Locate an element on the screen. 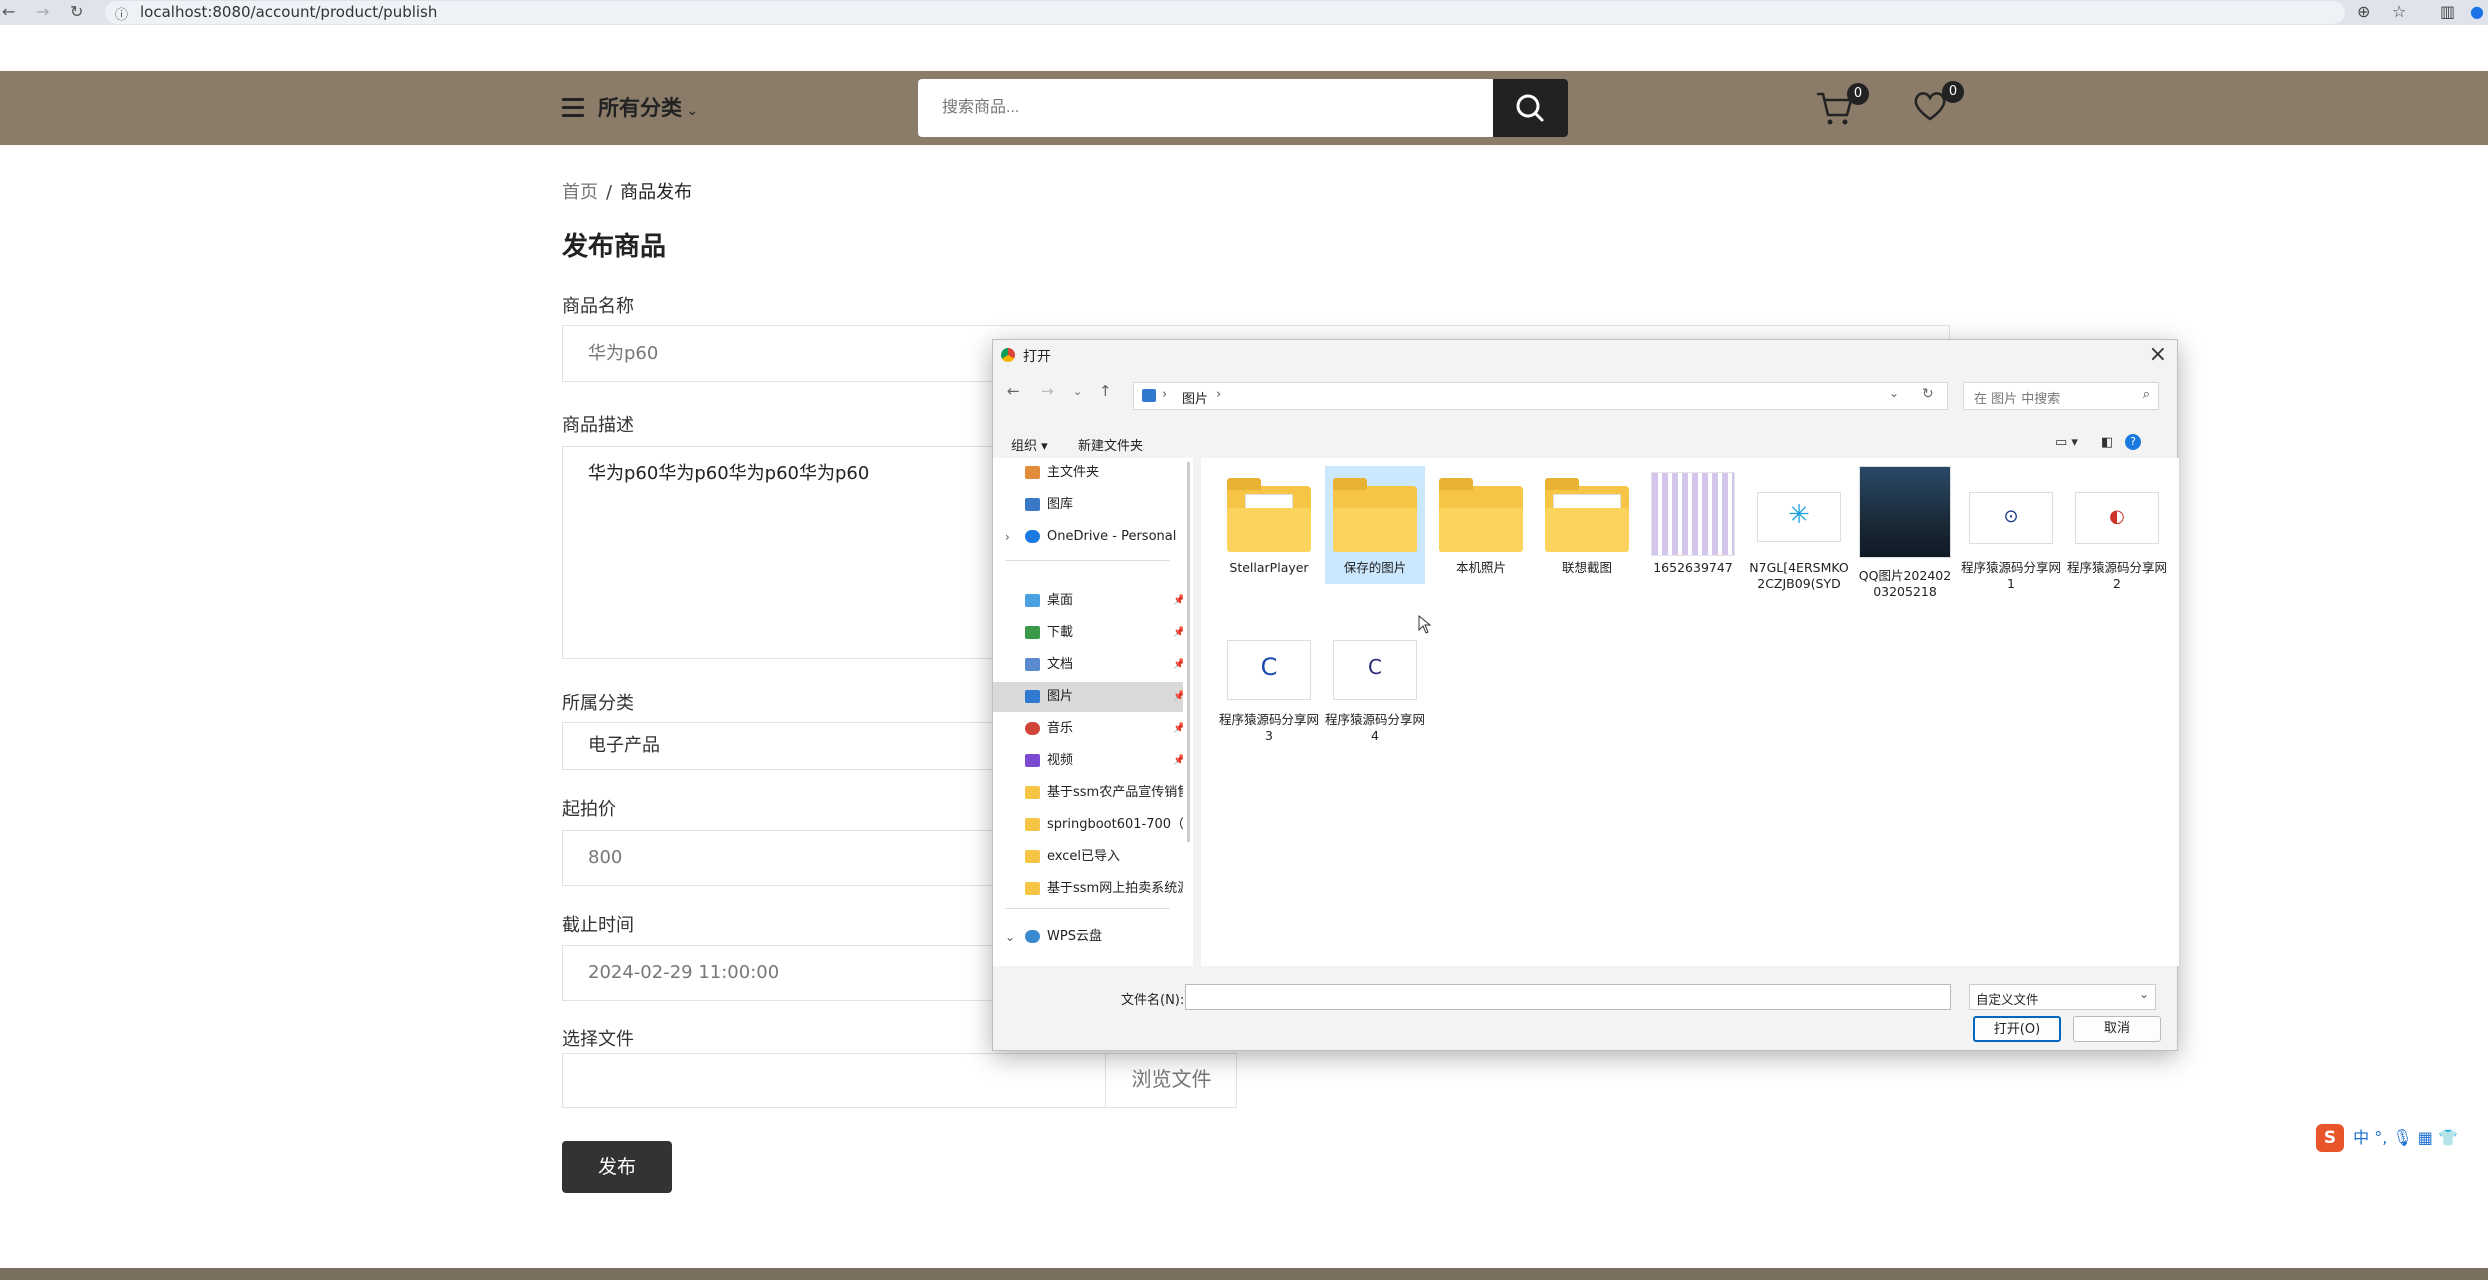 The image size is (2488, 1280). site-header: 所有分类 ⌄ 0 0 is located at coordinates (1244, 108).